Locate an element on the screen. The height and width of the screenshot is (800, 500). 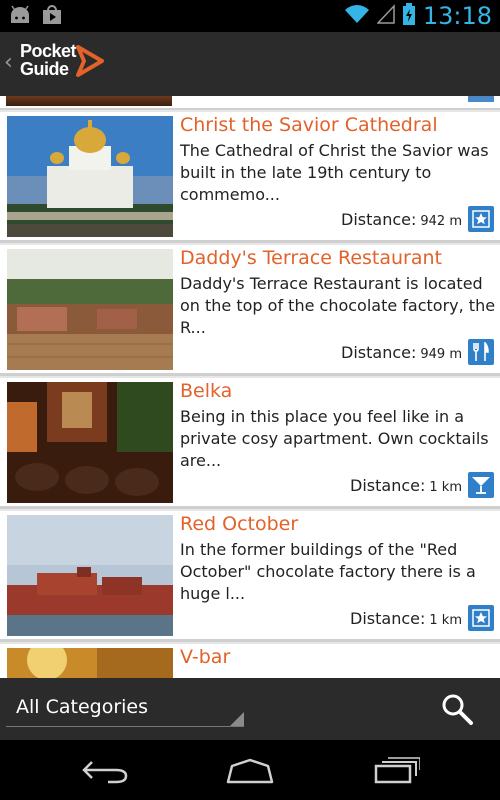
fork-knife-icon is located at coordinates (481, 352).